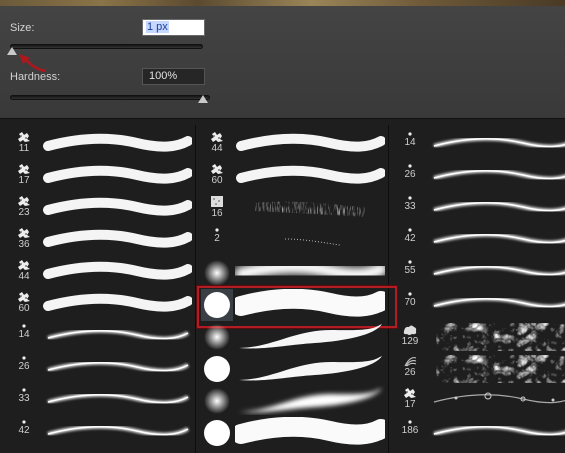 This screenshot has width=565, height=453. I want to click on brush-tip-thumbnail: 14, so click(410, 145).